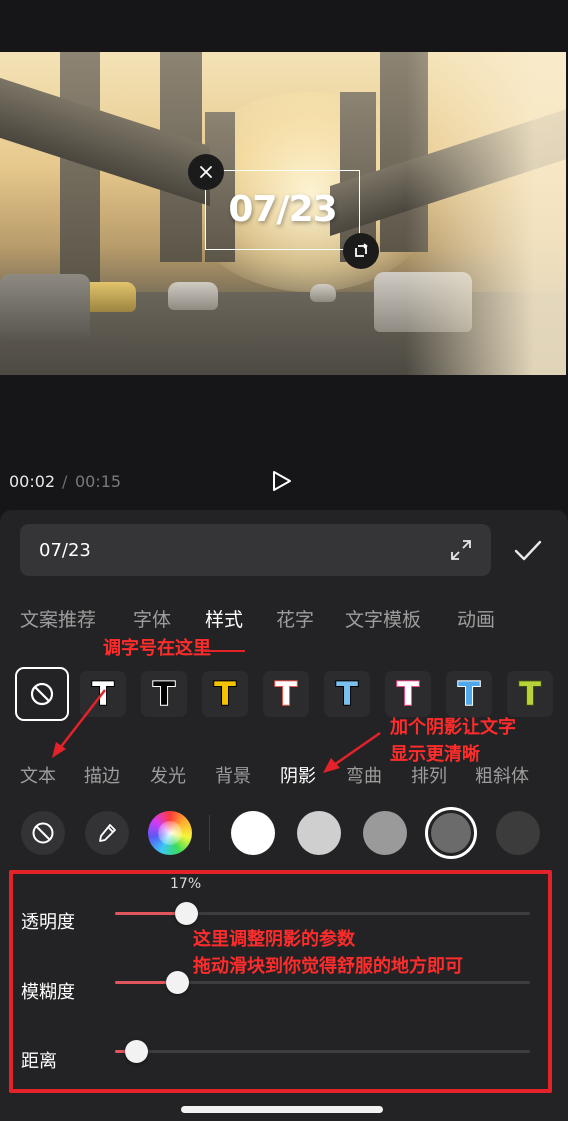  Describe the element at coordinates (82, 719) in the screenshot. I see `arrow-to-text-tab` at that location.